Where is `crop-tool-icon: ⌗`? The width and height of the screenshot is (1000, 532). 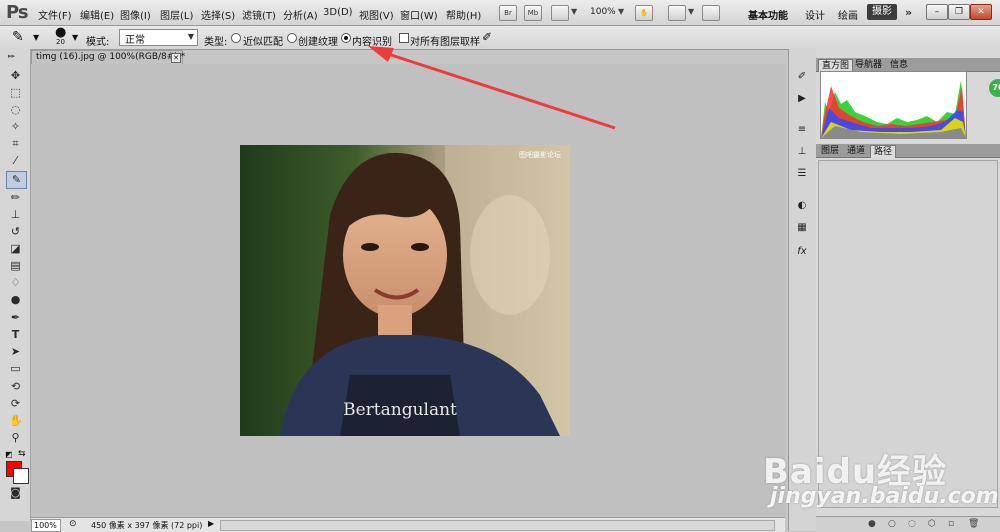
crop-tool-icon: ⌗ is located at coordinates (15, 143).